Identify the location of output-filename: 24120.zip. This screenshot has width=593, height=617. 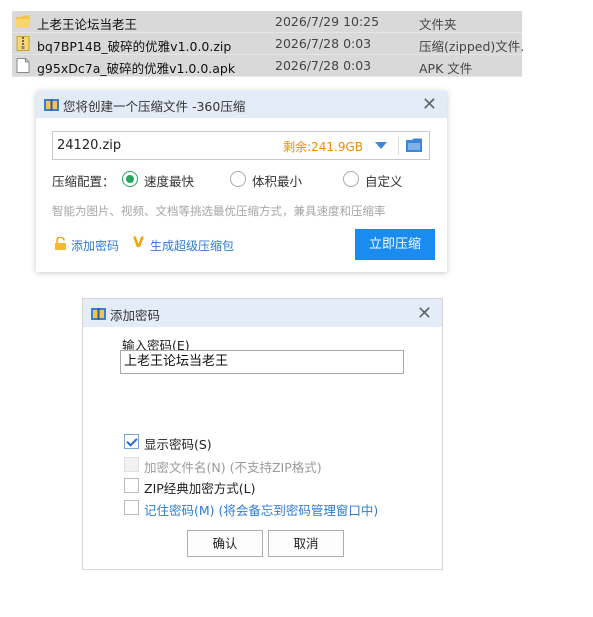
(89, 145).